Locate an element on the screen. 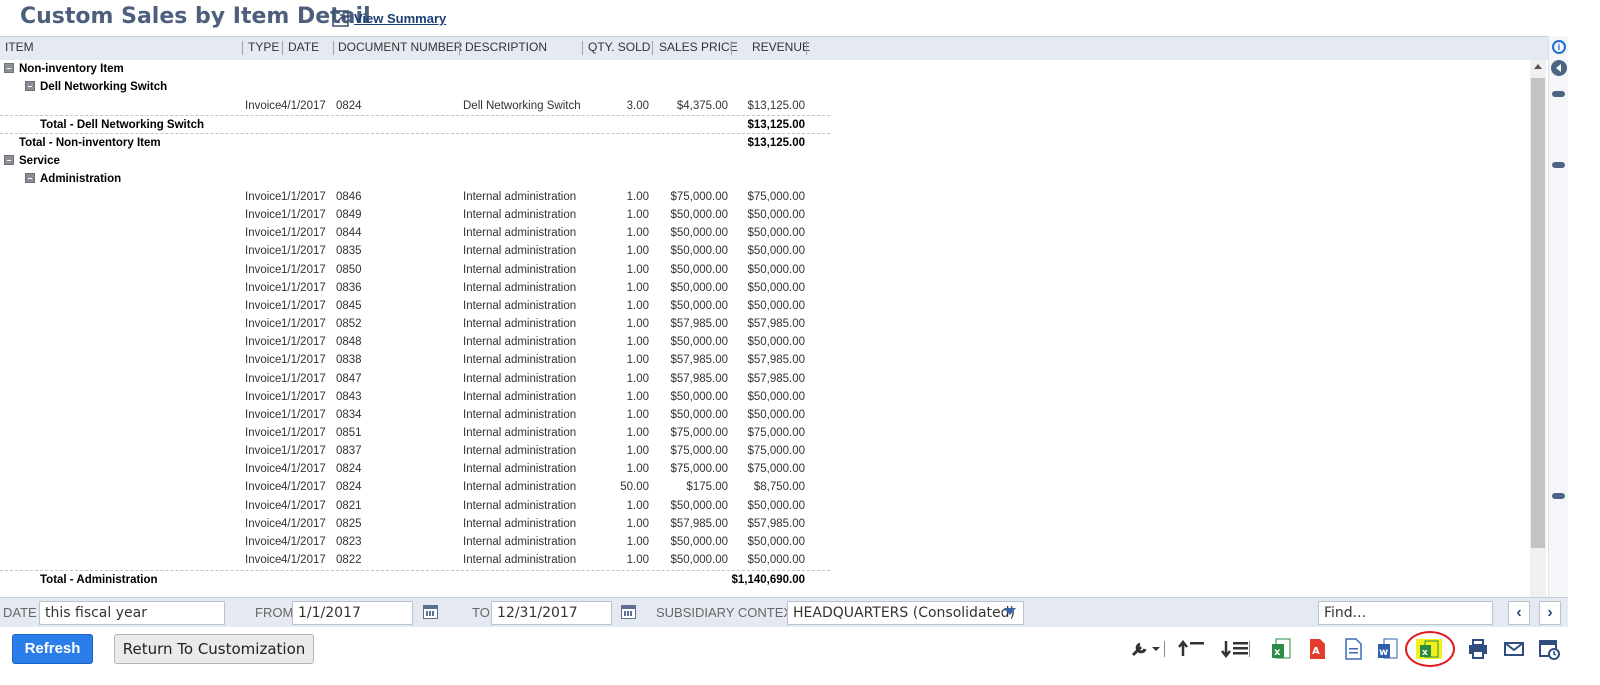 This screenshot has height=685, width=1600. cell-document-number: 0851 is located at coordinates (349, 433).